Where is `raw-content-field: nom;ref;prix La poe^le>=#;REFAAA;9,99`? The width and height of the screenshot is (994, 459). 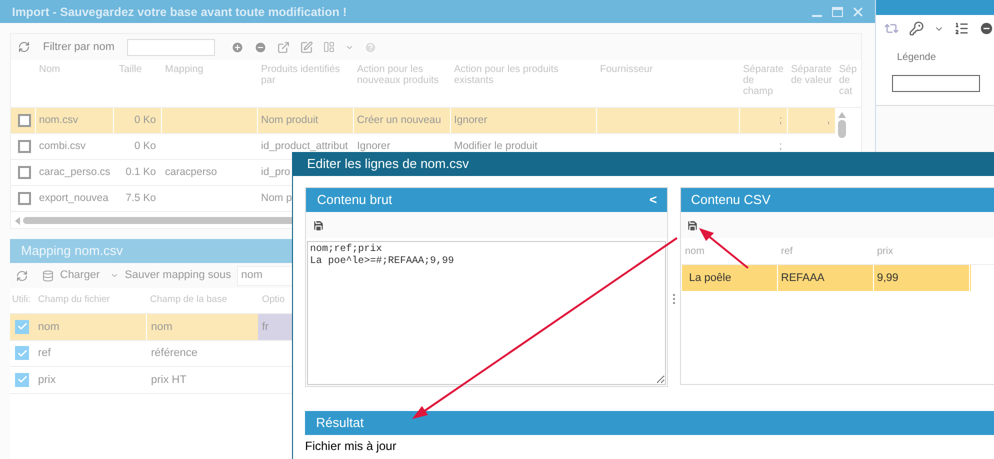 raw-content-field: nom;ref;prix La poe^le>=#;REFAAA;9,99 is located at coordinates (486, 313).